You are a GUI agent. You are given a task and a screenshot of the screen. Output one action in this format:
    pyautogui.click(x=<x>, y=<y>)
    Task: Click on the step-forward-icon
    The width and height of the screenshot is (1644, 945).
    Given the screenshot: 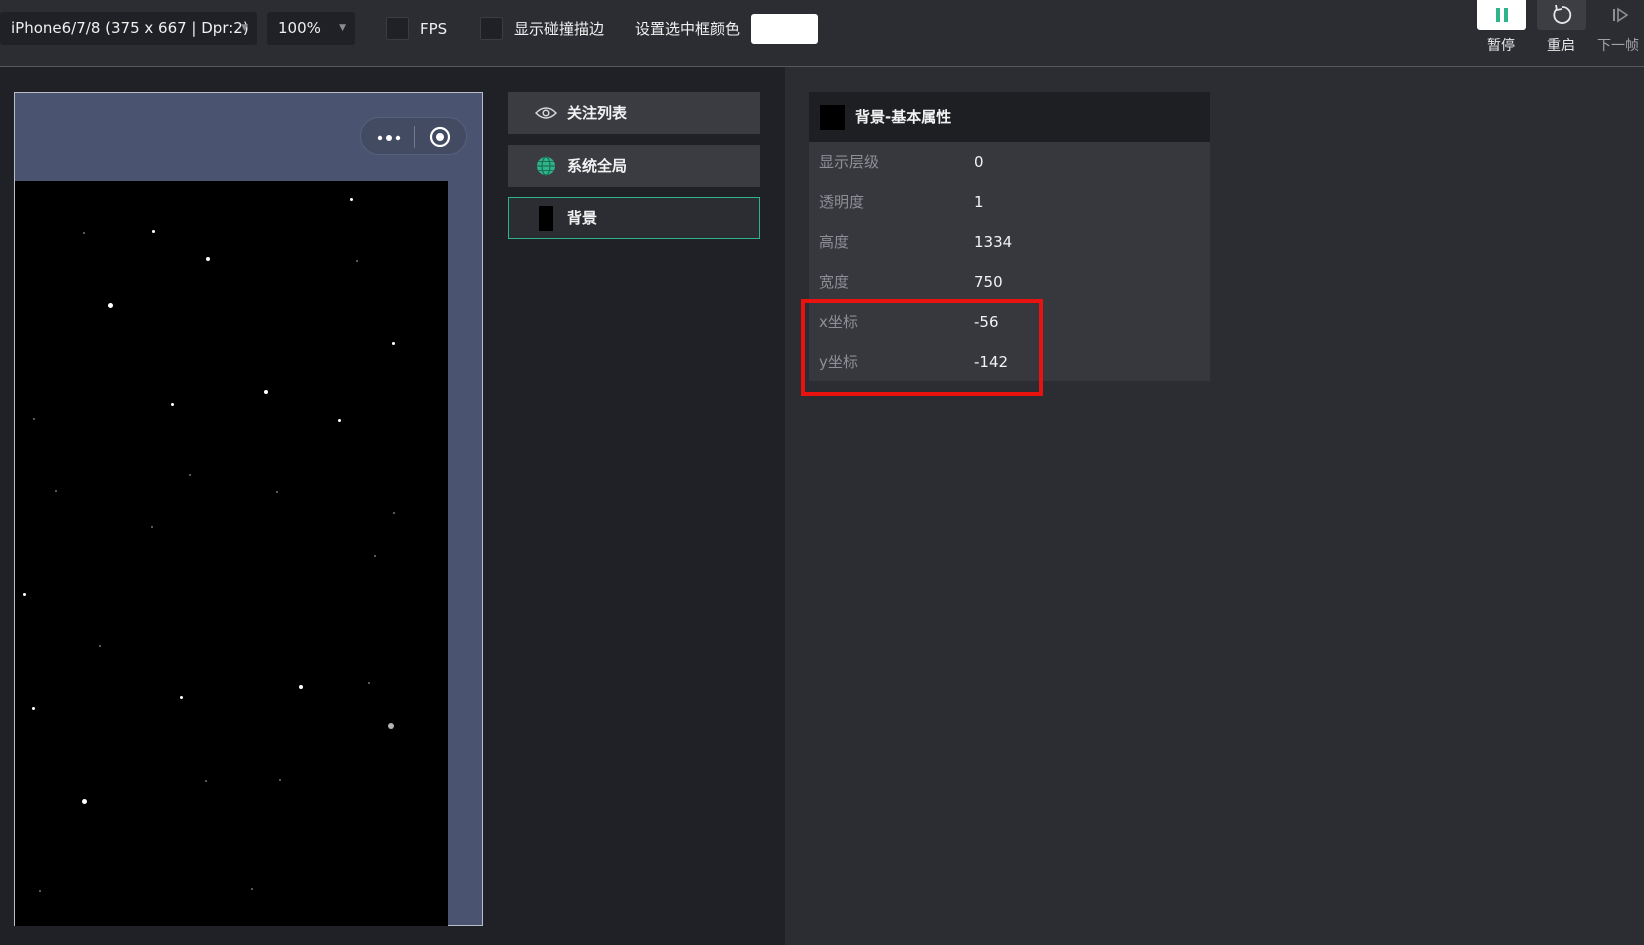 What is the action you would take?
    pyautogui.click(x=1620, y=15)
    